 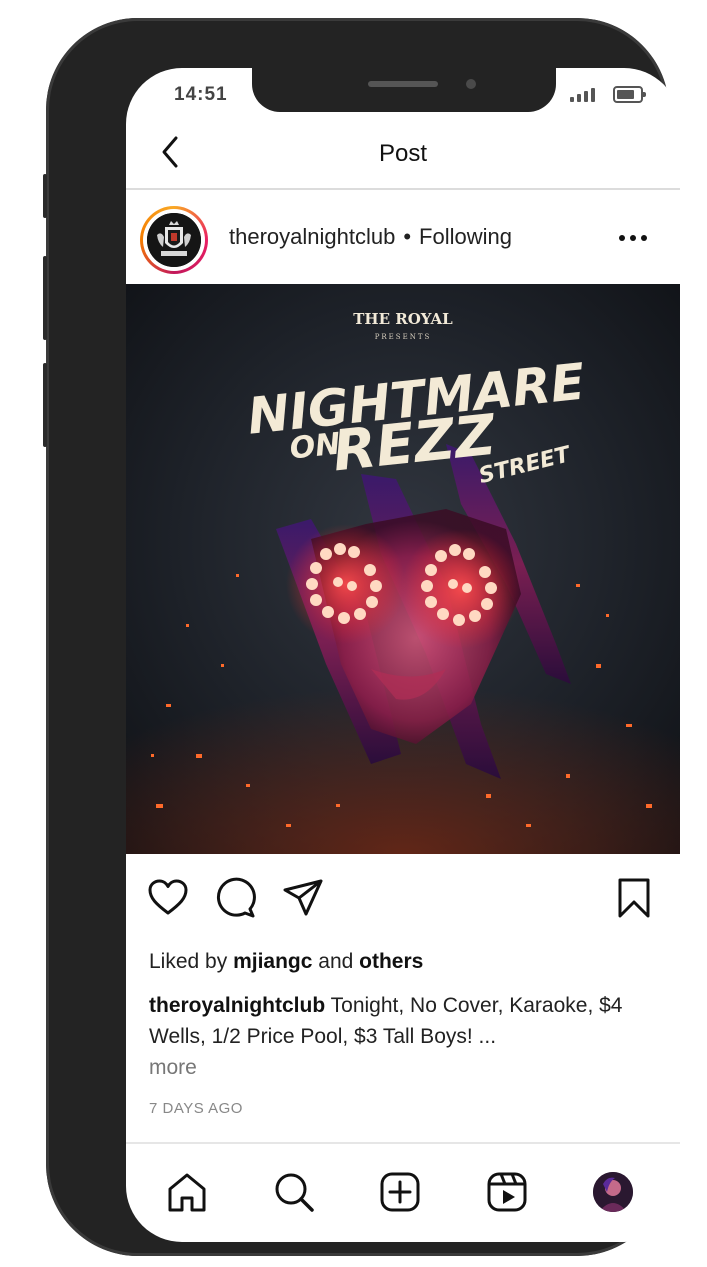 I want to click on post-username-line: theroyalnightclub • Following, so click(x=370, y=237).